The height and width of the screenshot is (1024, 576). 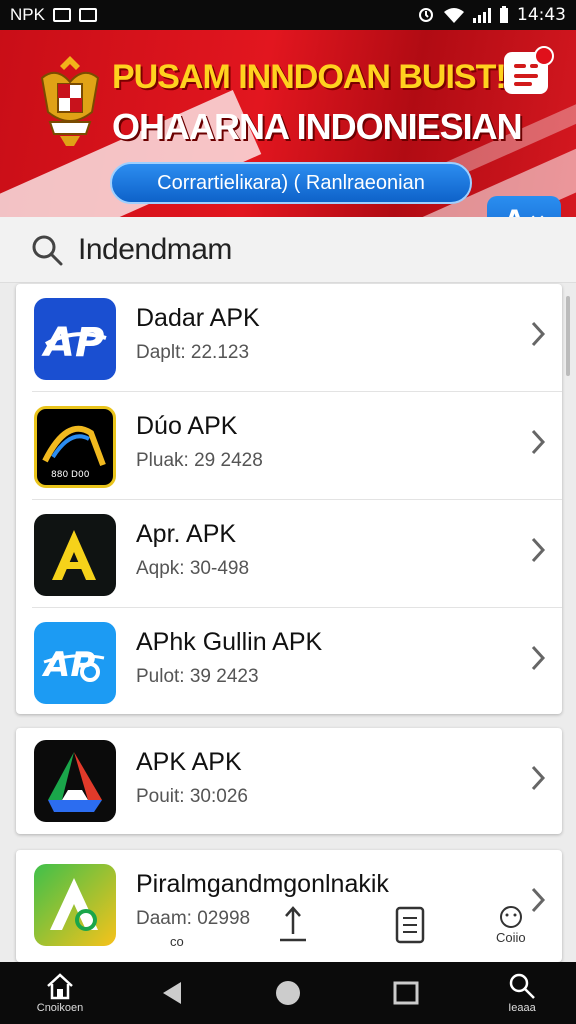 What do you see at coordinates (529, 70) in the screenshot?
I see `notification-button` at bounding box center [529, 70].